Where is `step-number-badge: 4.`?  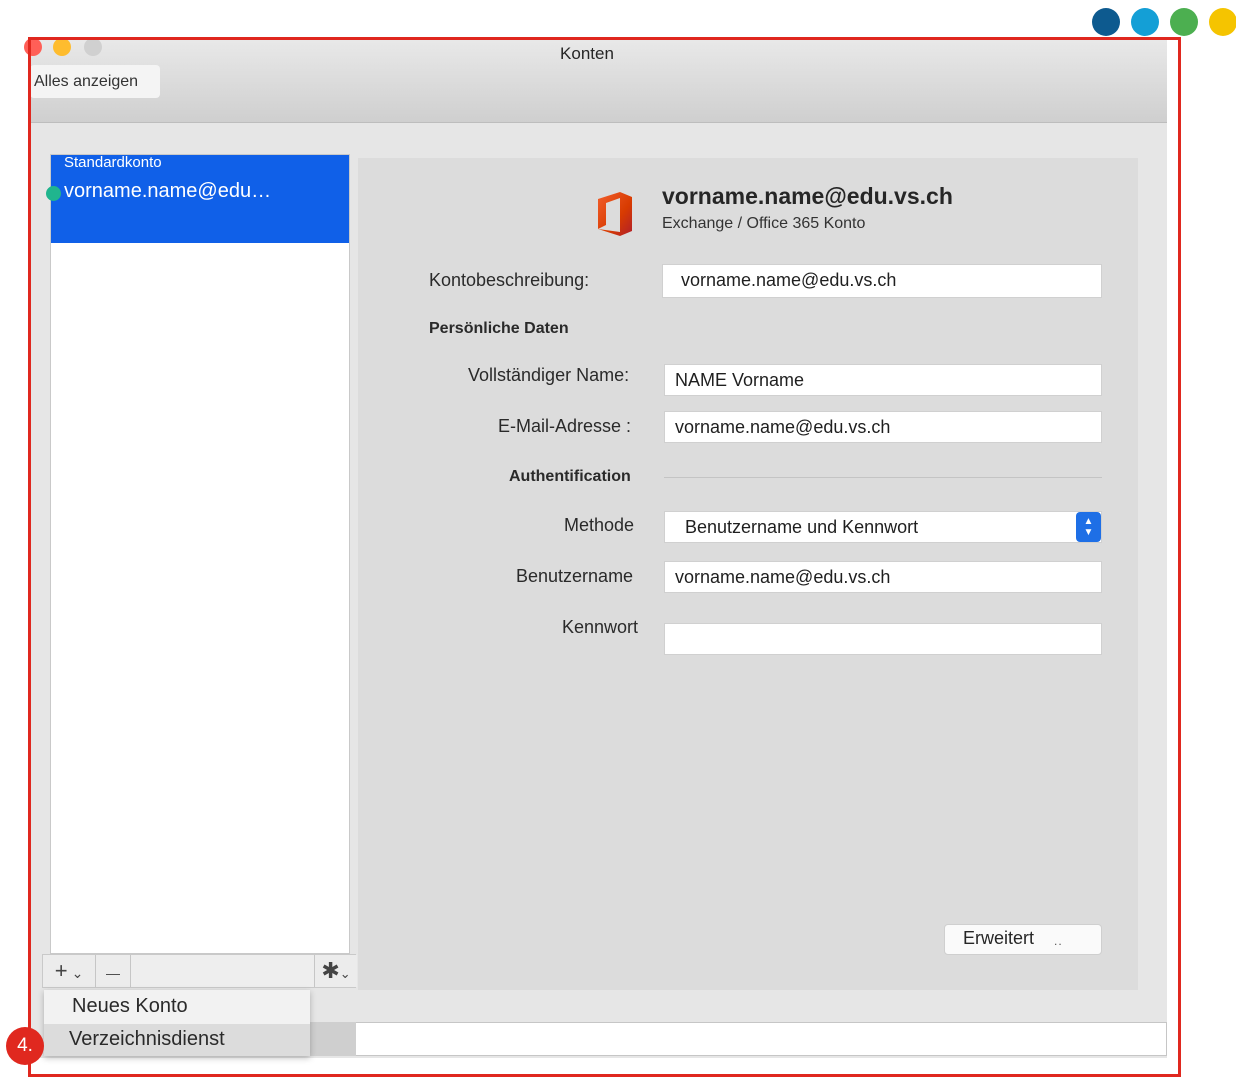 step-number-badge: 4. is located at coordinates (25, 1046).